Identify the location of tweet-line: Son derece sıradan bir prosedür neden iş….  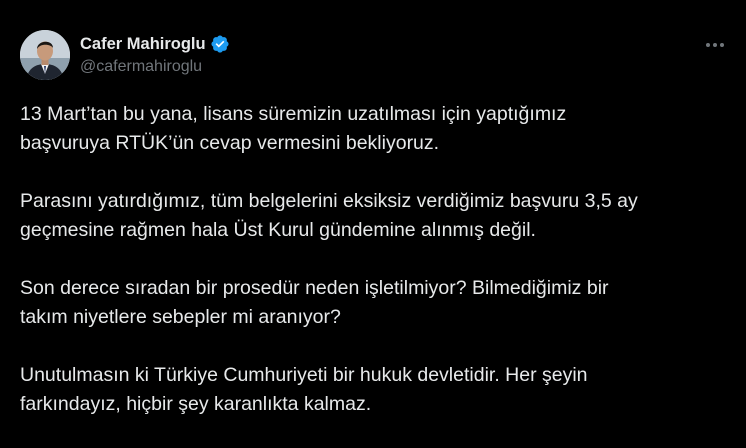
(314, 288).